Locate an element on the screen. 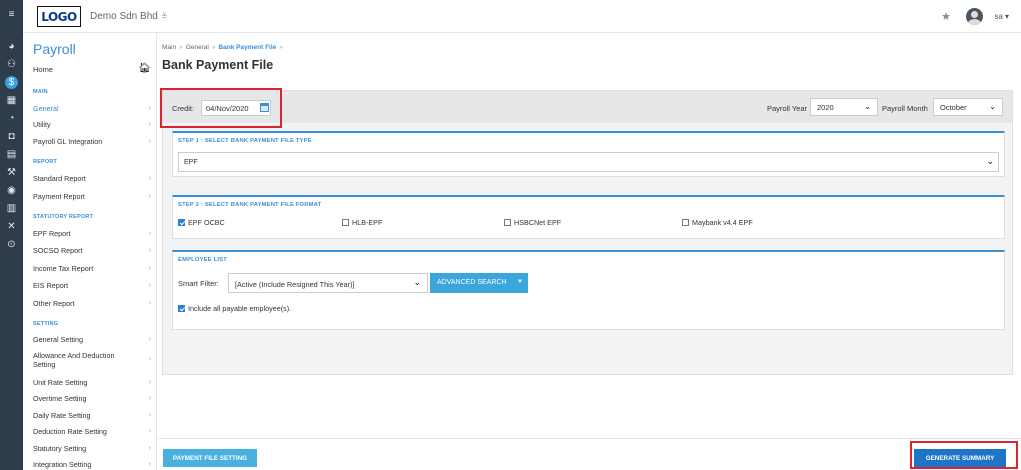  checkbox-label: EPF OCBC is located at coordinates (206, 222).